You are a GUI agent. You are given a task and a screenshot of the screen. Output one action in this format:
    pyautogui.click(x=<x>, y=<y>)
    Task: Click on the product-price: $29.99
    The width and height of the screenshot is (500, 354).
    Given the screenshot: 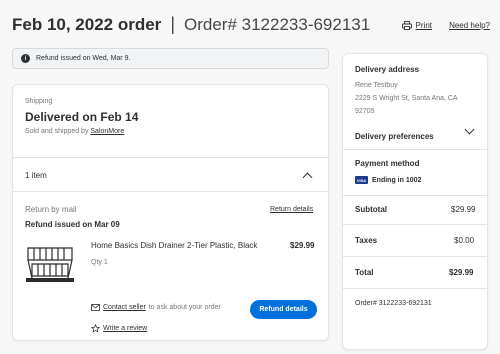 What is the action you would take?
    pyautogui.click(x=302, y=245)
    